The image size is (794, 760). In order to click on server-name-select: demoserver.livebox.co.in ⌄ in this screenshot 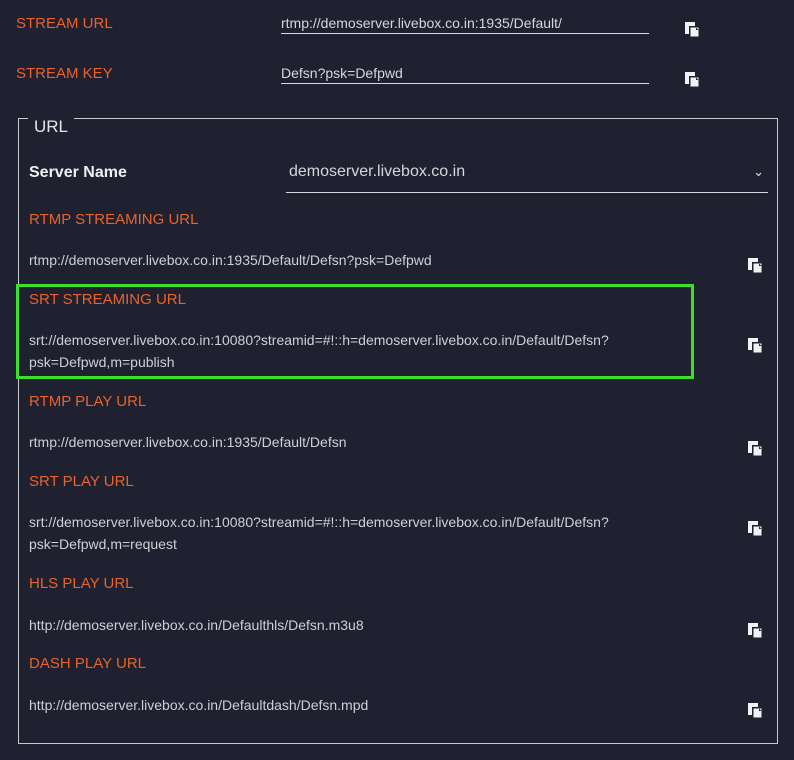, I will do `click(527, 176)`.